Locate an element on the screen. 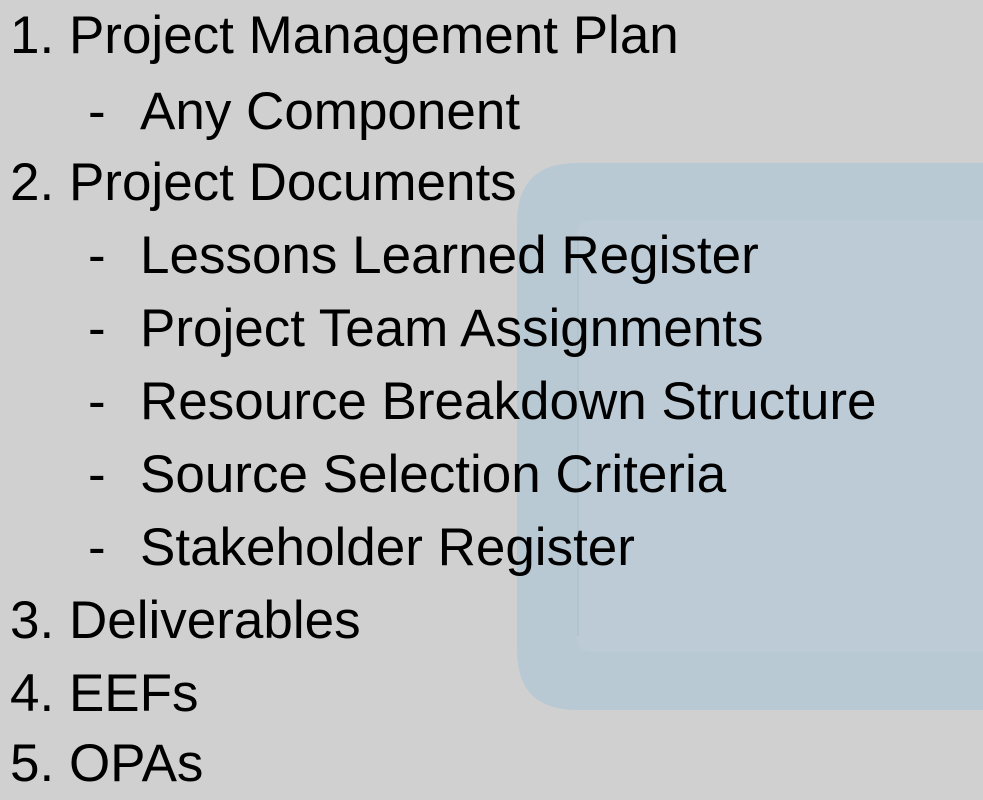  list-item-eefs: 4. EEFs is located at coordinates (104, 694).